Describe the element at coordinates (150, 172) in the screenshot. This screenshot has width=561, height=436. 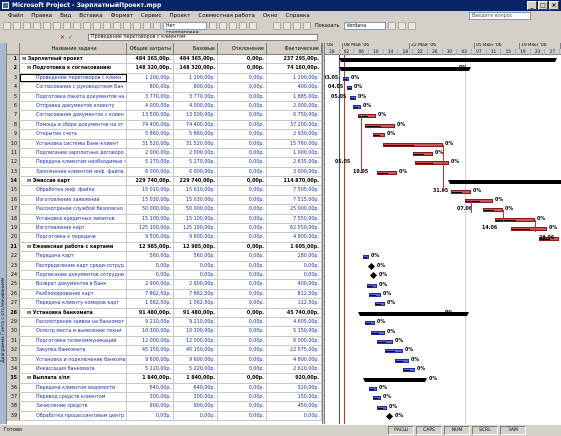
I see `total-cost: 6 000,00р.` at that location.